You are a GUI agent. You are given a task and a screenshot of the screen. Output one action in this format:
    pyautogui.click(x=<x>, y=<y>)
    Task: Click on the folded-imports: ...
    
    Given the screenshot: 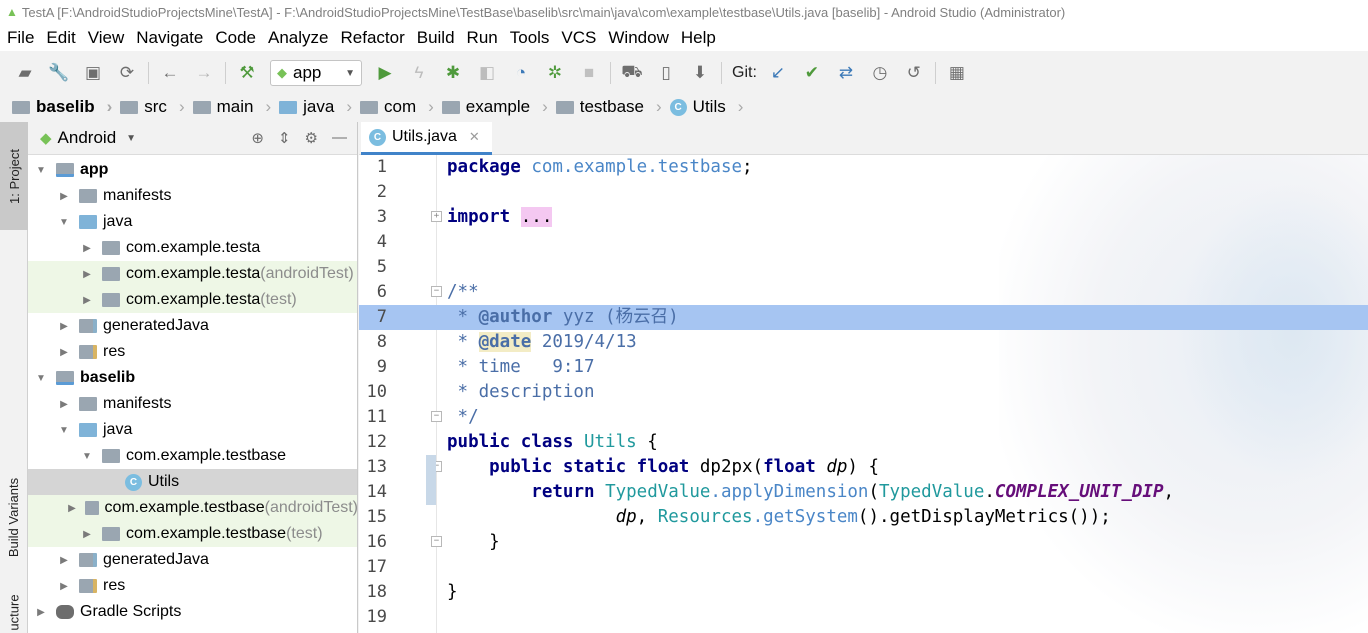 What is the action you would take?
    pyautogui.click(x=536, y=217)
    